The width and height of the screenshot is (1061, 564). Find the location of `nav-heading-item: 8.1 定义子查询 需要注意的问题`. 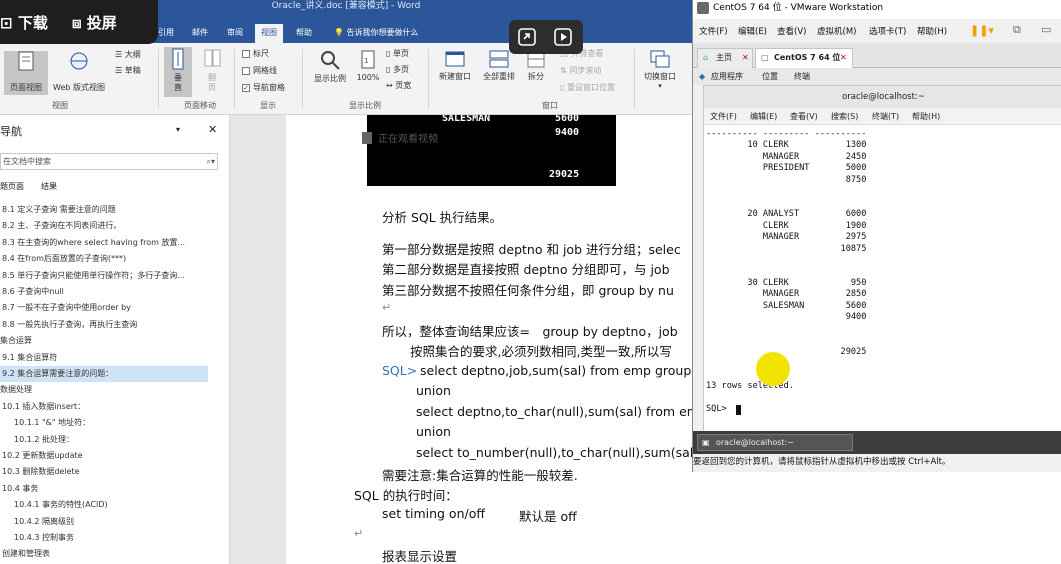

nav-heading-item: 8.1 定义子查询 需要注意的问题 is located at coordinates (104, 210).